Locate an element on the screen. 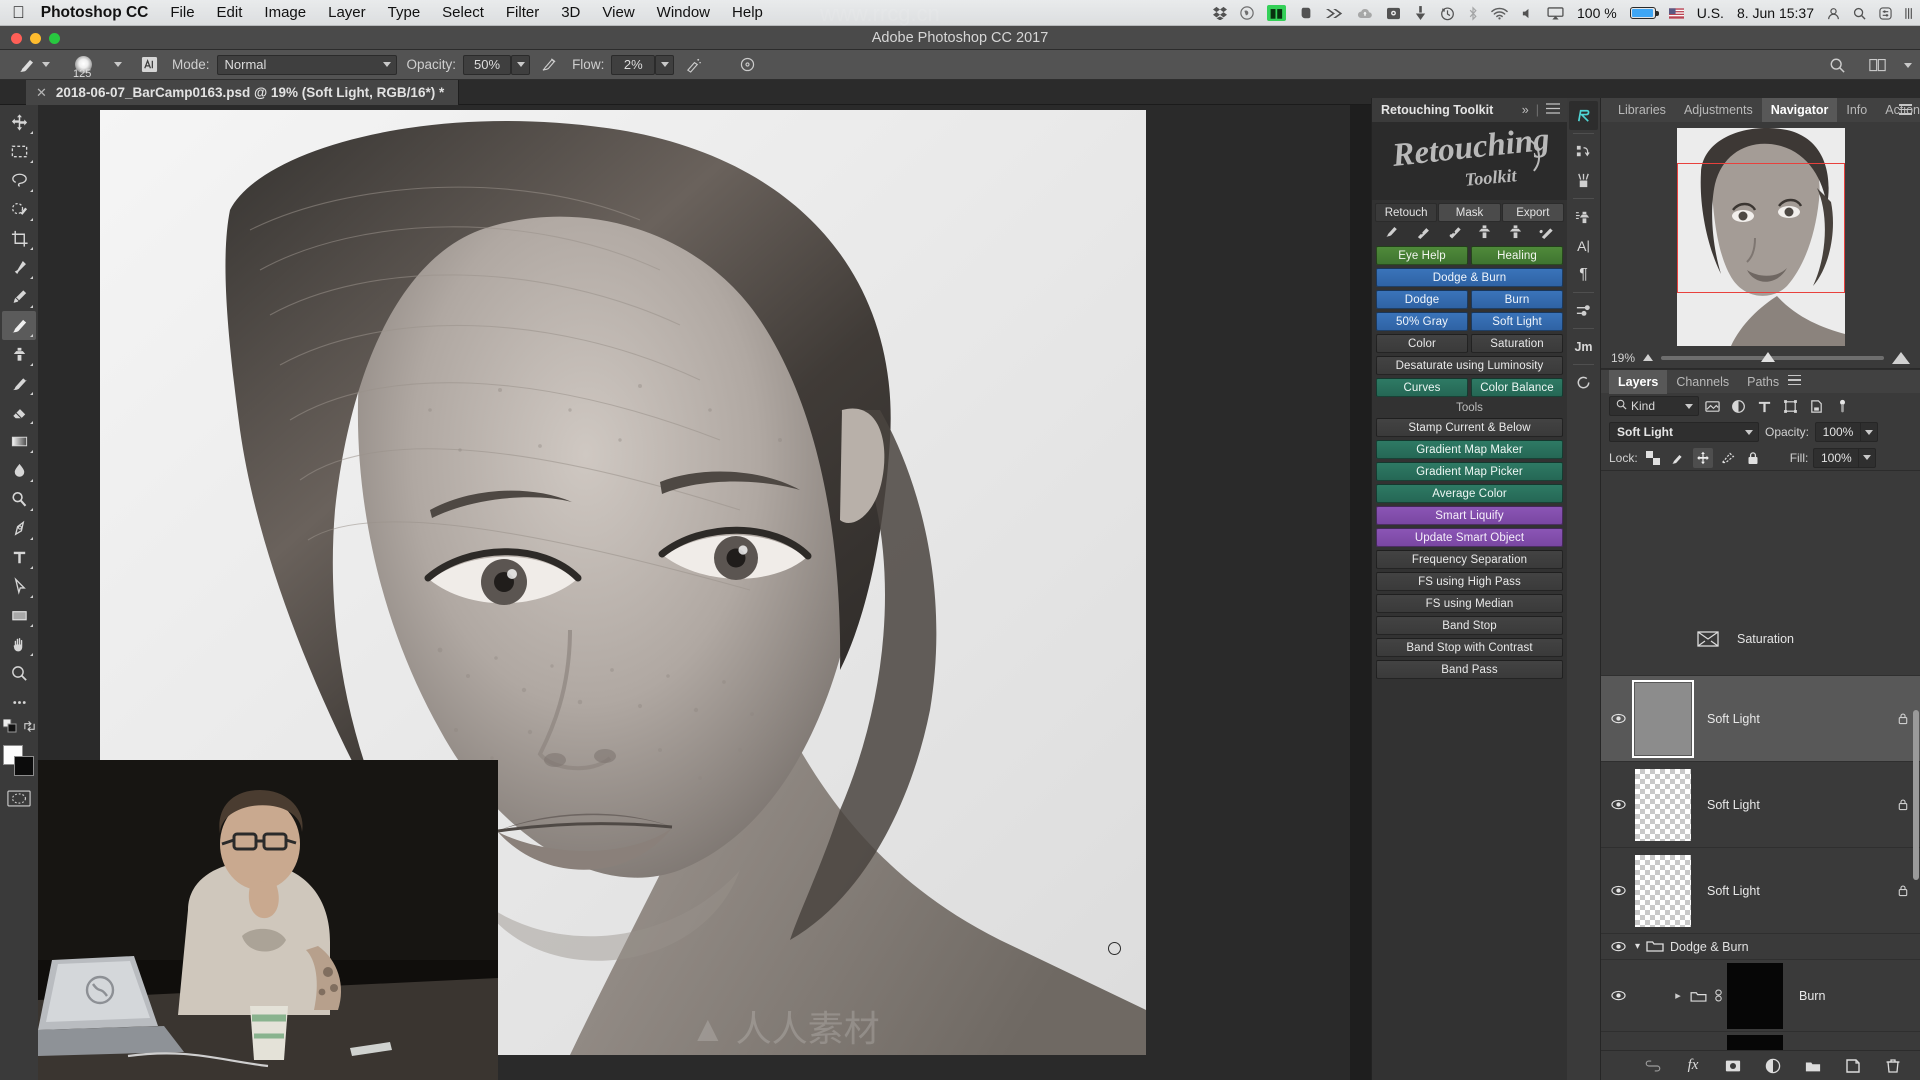 This screenshot has height=1080, width=1920. user-icon is located at coordinates (1833, 13).